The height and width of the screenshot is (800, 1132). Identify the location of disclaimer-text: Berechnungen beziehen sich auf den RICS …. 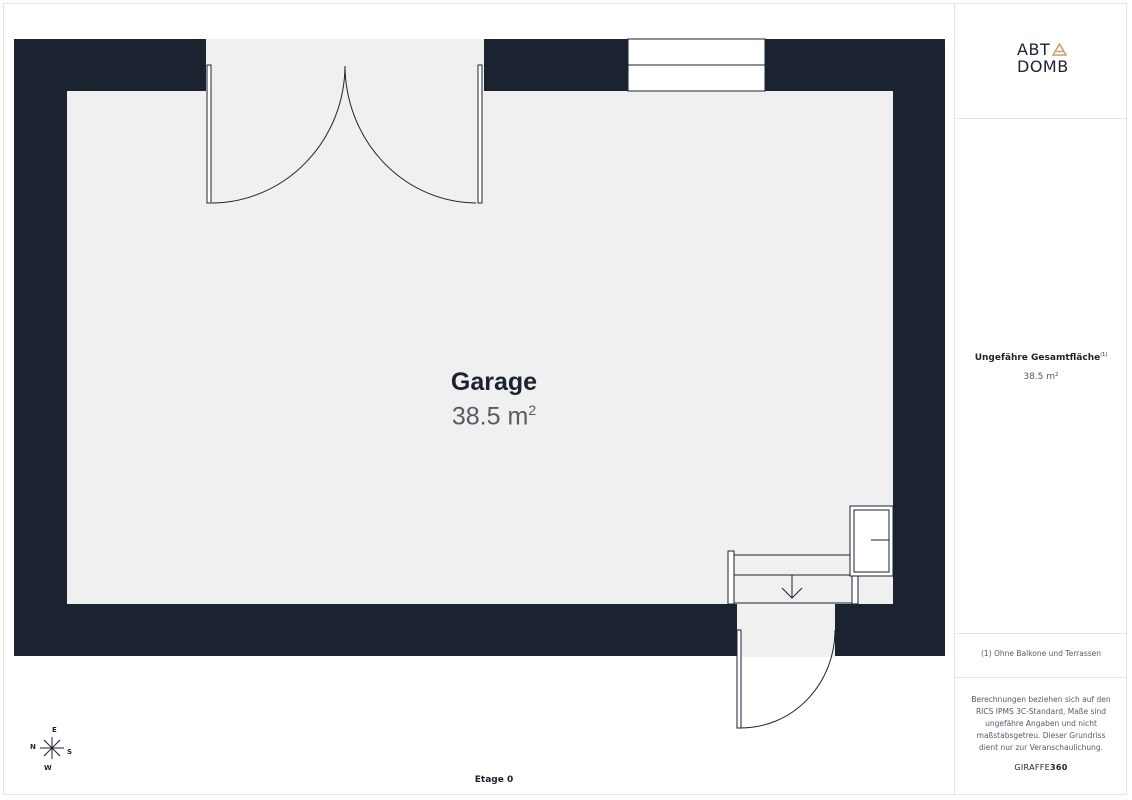
(1041, 723).